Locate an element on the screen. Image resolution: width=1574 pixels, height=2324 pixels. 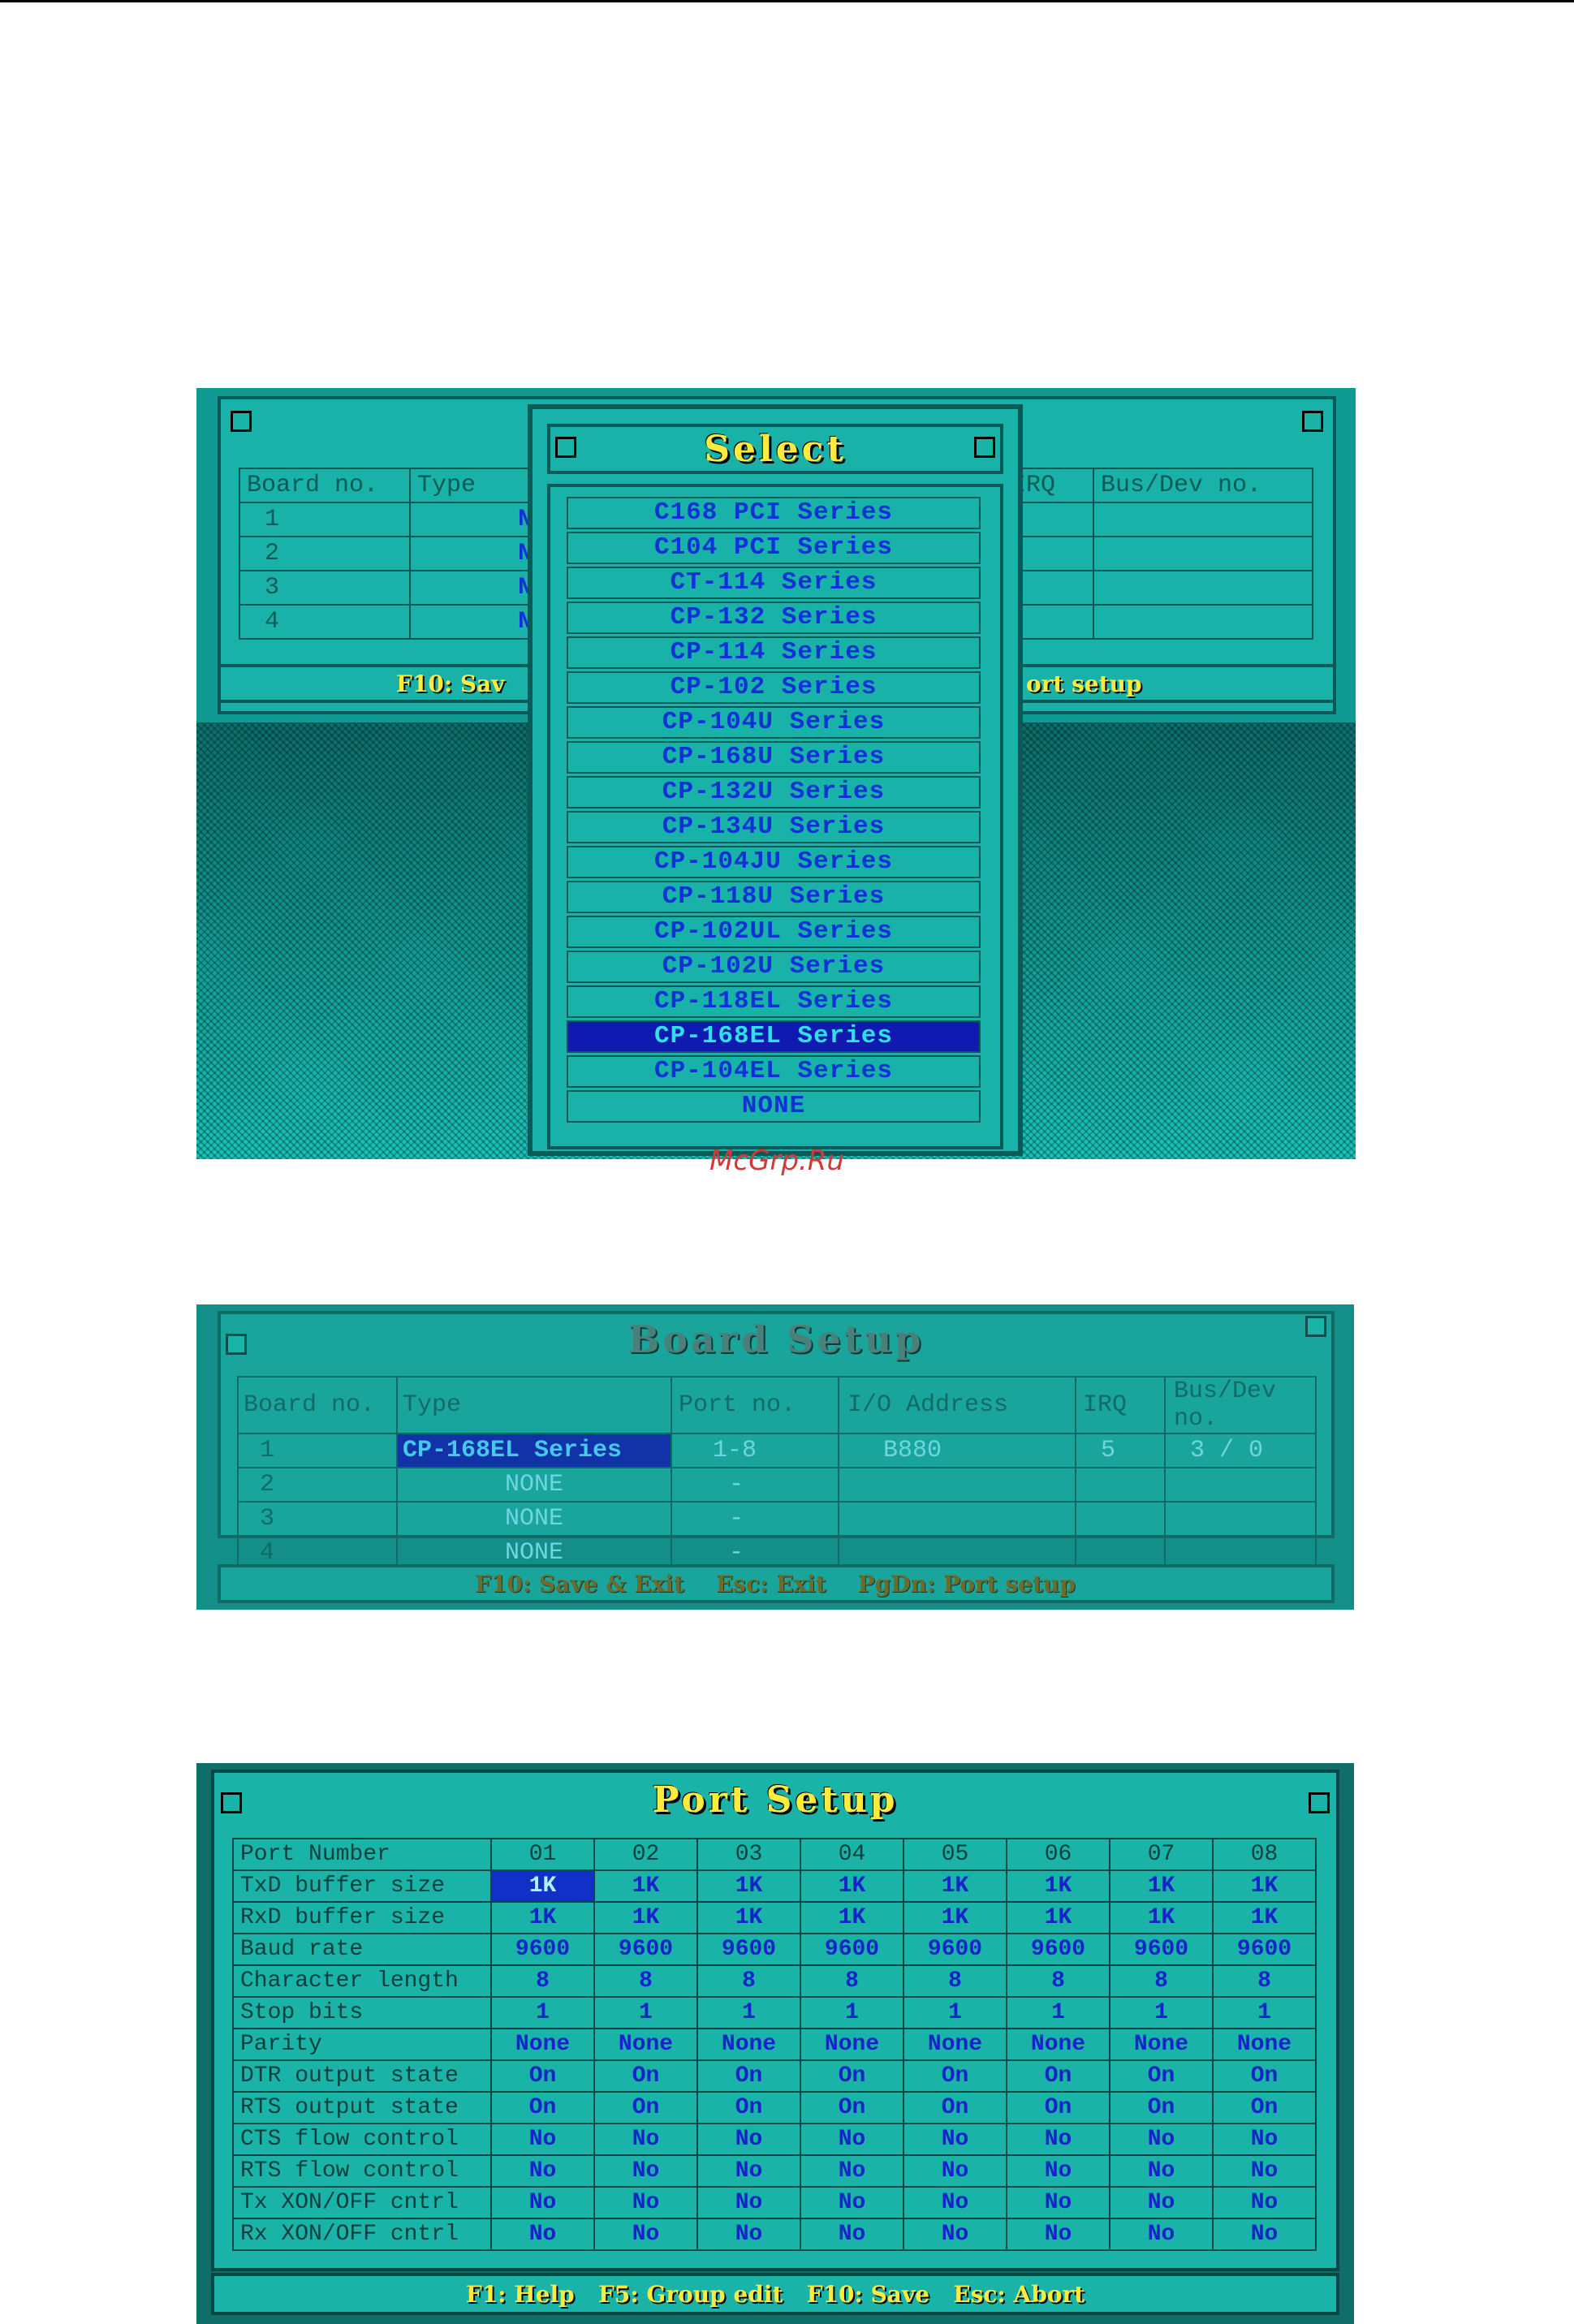
series-option: CP-114 Series is located at coordinates (774, 652).